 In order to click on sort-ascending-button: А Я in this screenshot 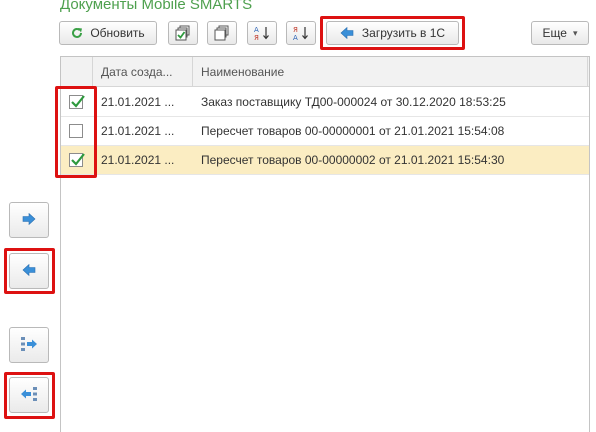, I will do `click(262, 33)`.